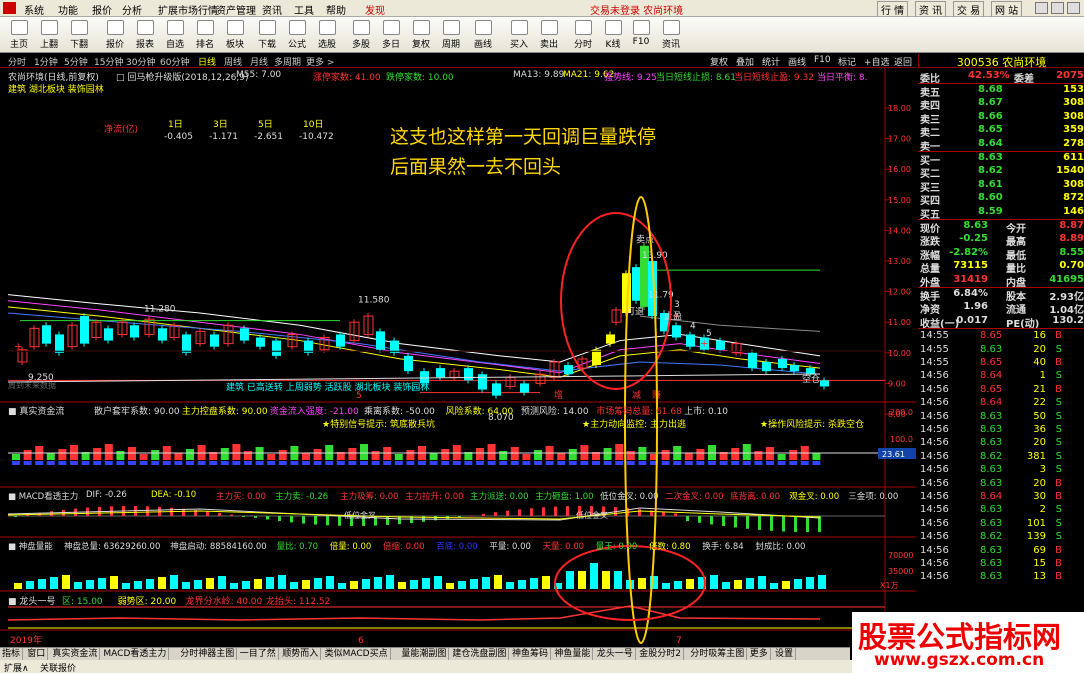  I want to click on linked-quote-toggle: 关联报价, so click(58, 667).